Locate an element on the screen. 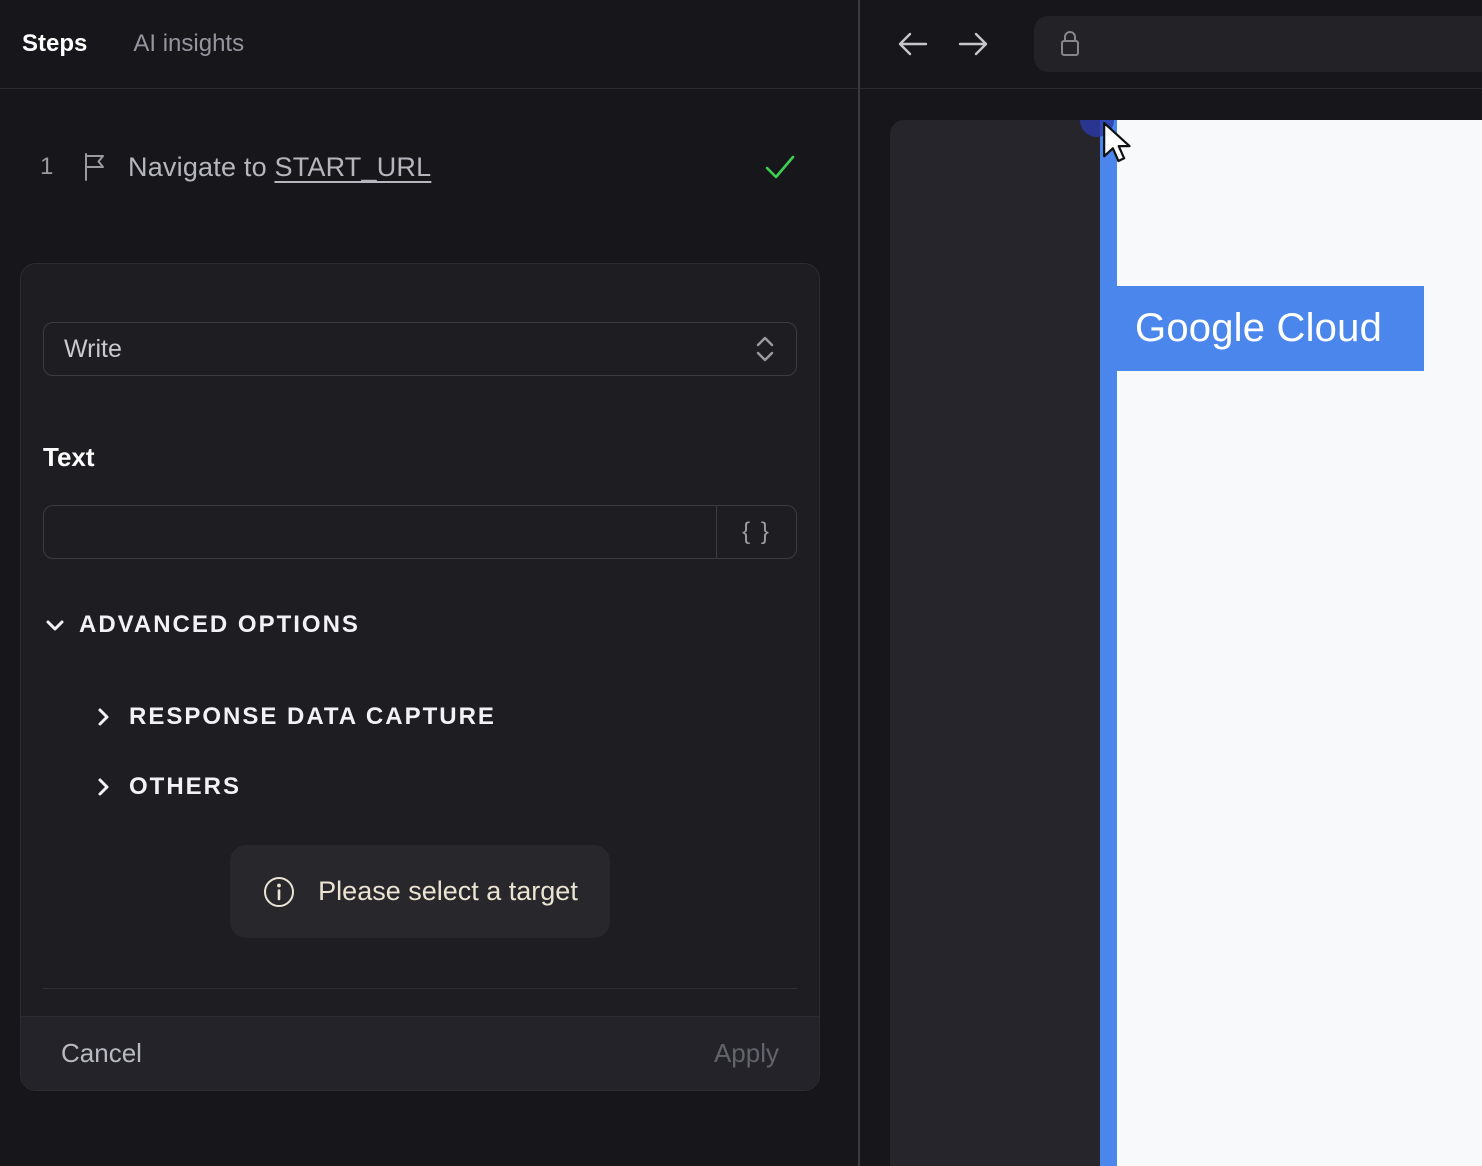 This screenshot has height=1166, width=1482. forward-button is located at coordinates (973, 44).